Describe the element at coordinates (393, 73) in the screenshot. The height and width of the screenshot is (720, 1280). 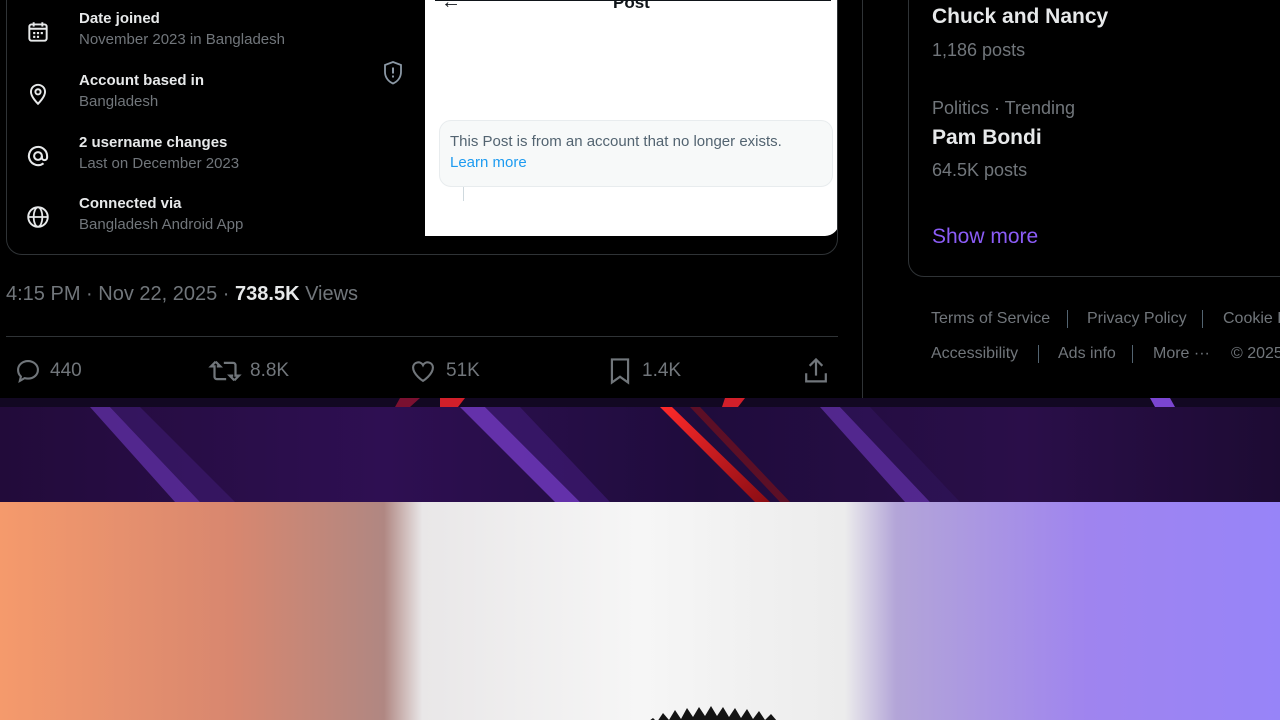
I see `shield-icon` at that location.